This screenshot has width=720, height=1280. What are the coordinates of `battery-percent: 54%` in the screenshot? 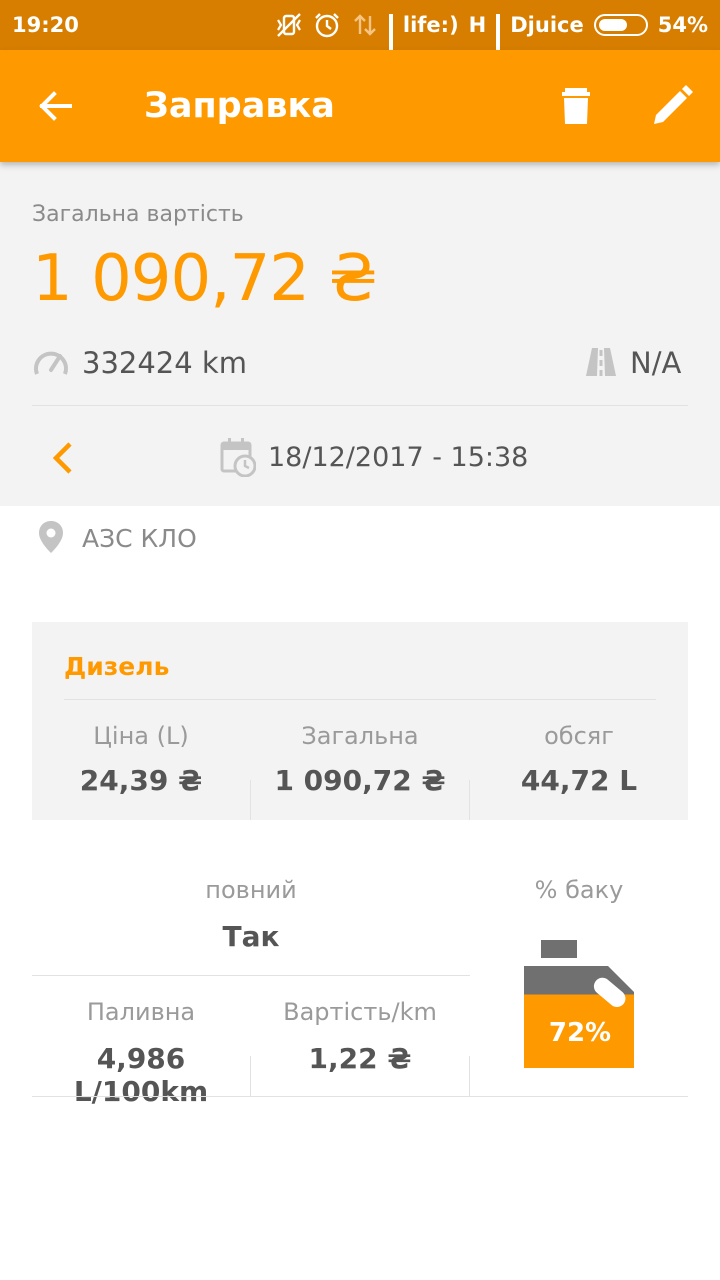 It's located at (682, 25).